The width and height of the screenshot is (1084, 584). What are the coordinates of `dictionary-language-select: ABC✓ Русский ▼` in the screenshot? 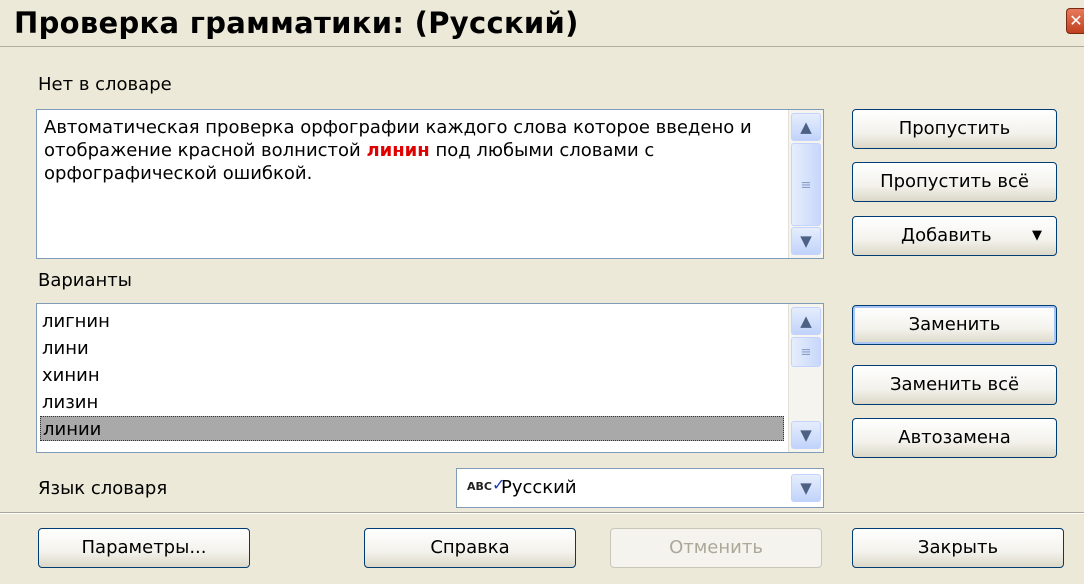 It's located at (640, 488).